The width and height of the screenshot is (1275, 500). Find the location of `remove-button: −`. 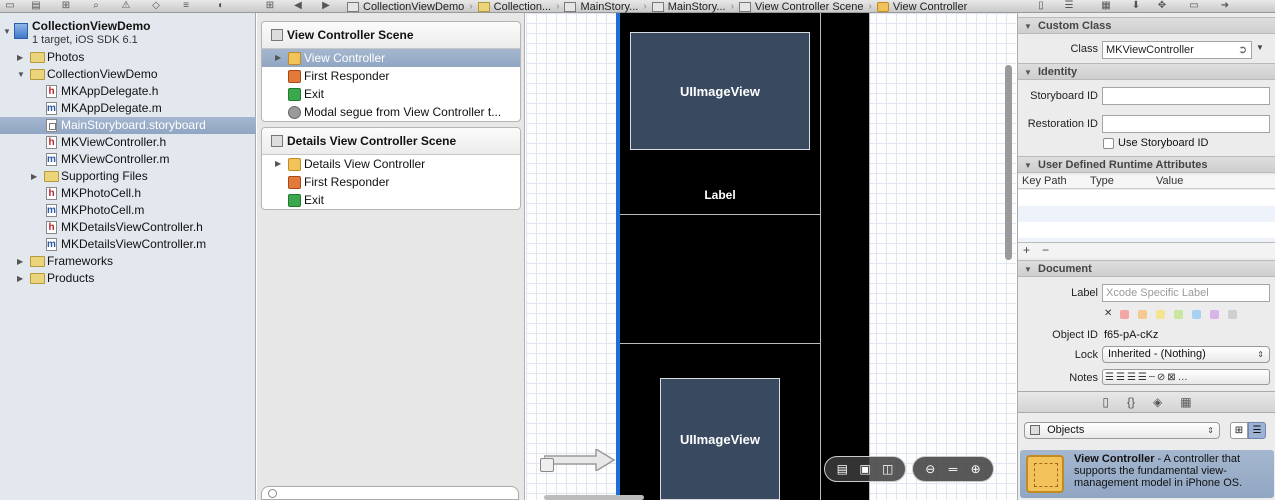

remove-button: − is located at coordinates (1045, 250).